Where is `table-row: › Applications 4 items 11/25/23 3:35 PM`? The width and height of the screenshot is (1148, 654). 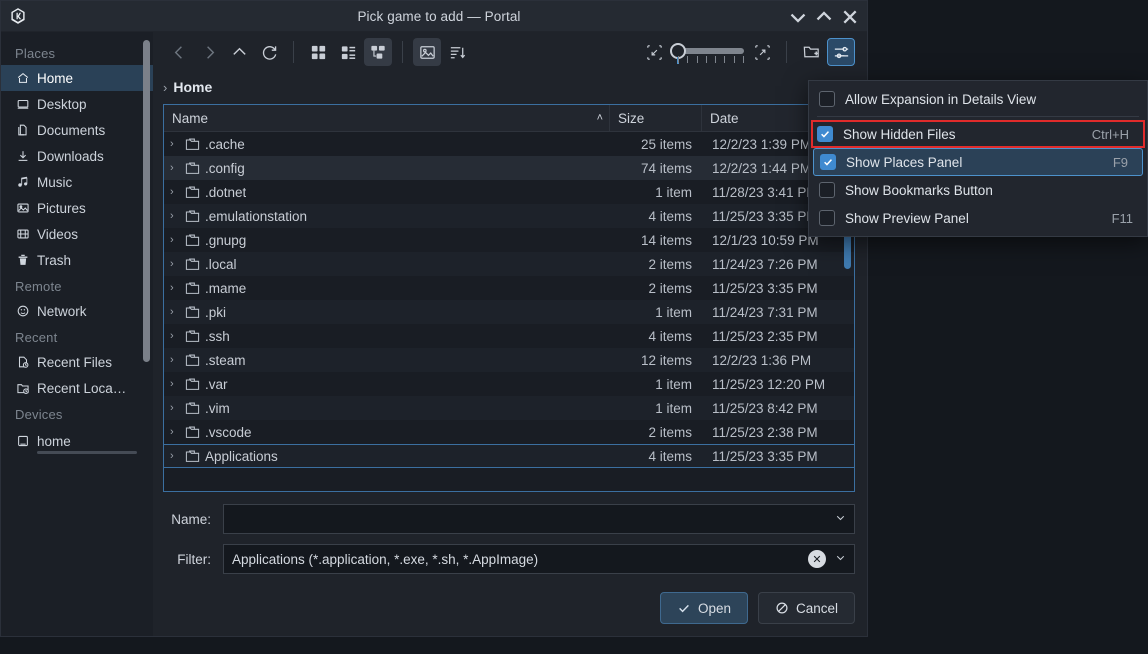
table-row: › Applications 4 items 11/25/23 3:35 PM is located at coordinates (509, 456).